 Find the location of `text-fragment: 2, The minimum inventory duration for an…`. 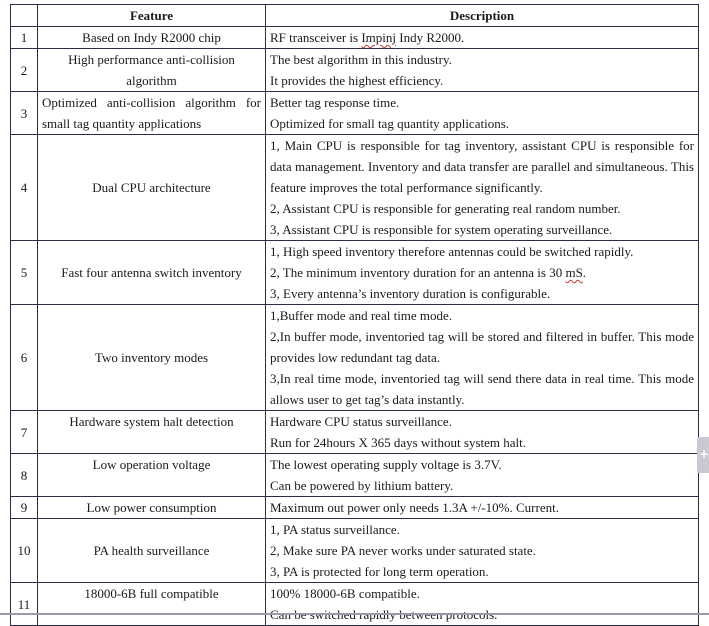

text-fragment: 2, The minimum inventory duration for an… is located at coordinates (418, 272).